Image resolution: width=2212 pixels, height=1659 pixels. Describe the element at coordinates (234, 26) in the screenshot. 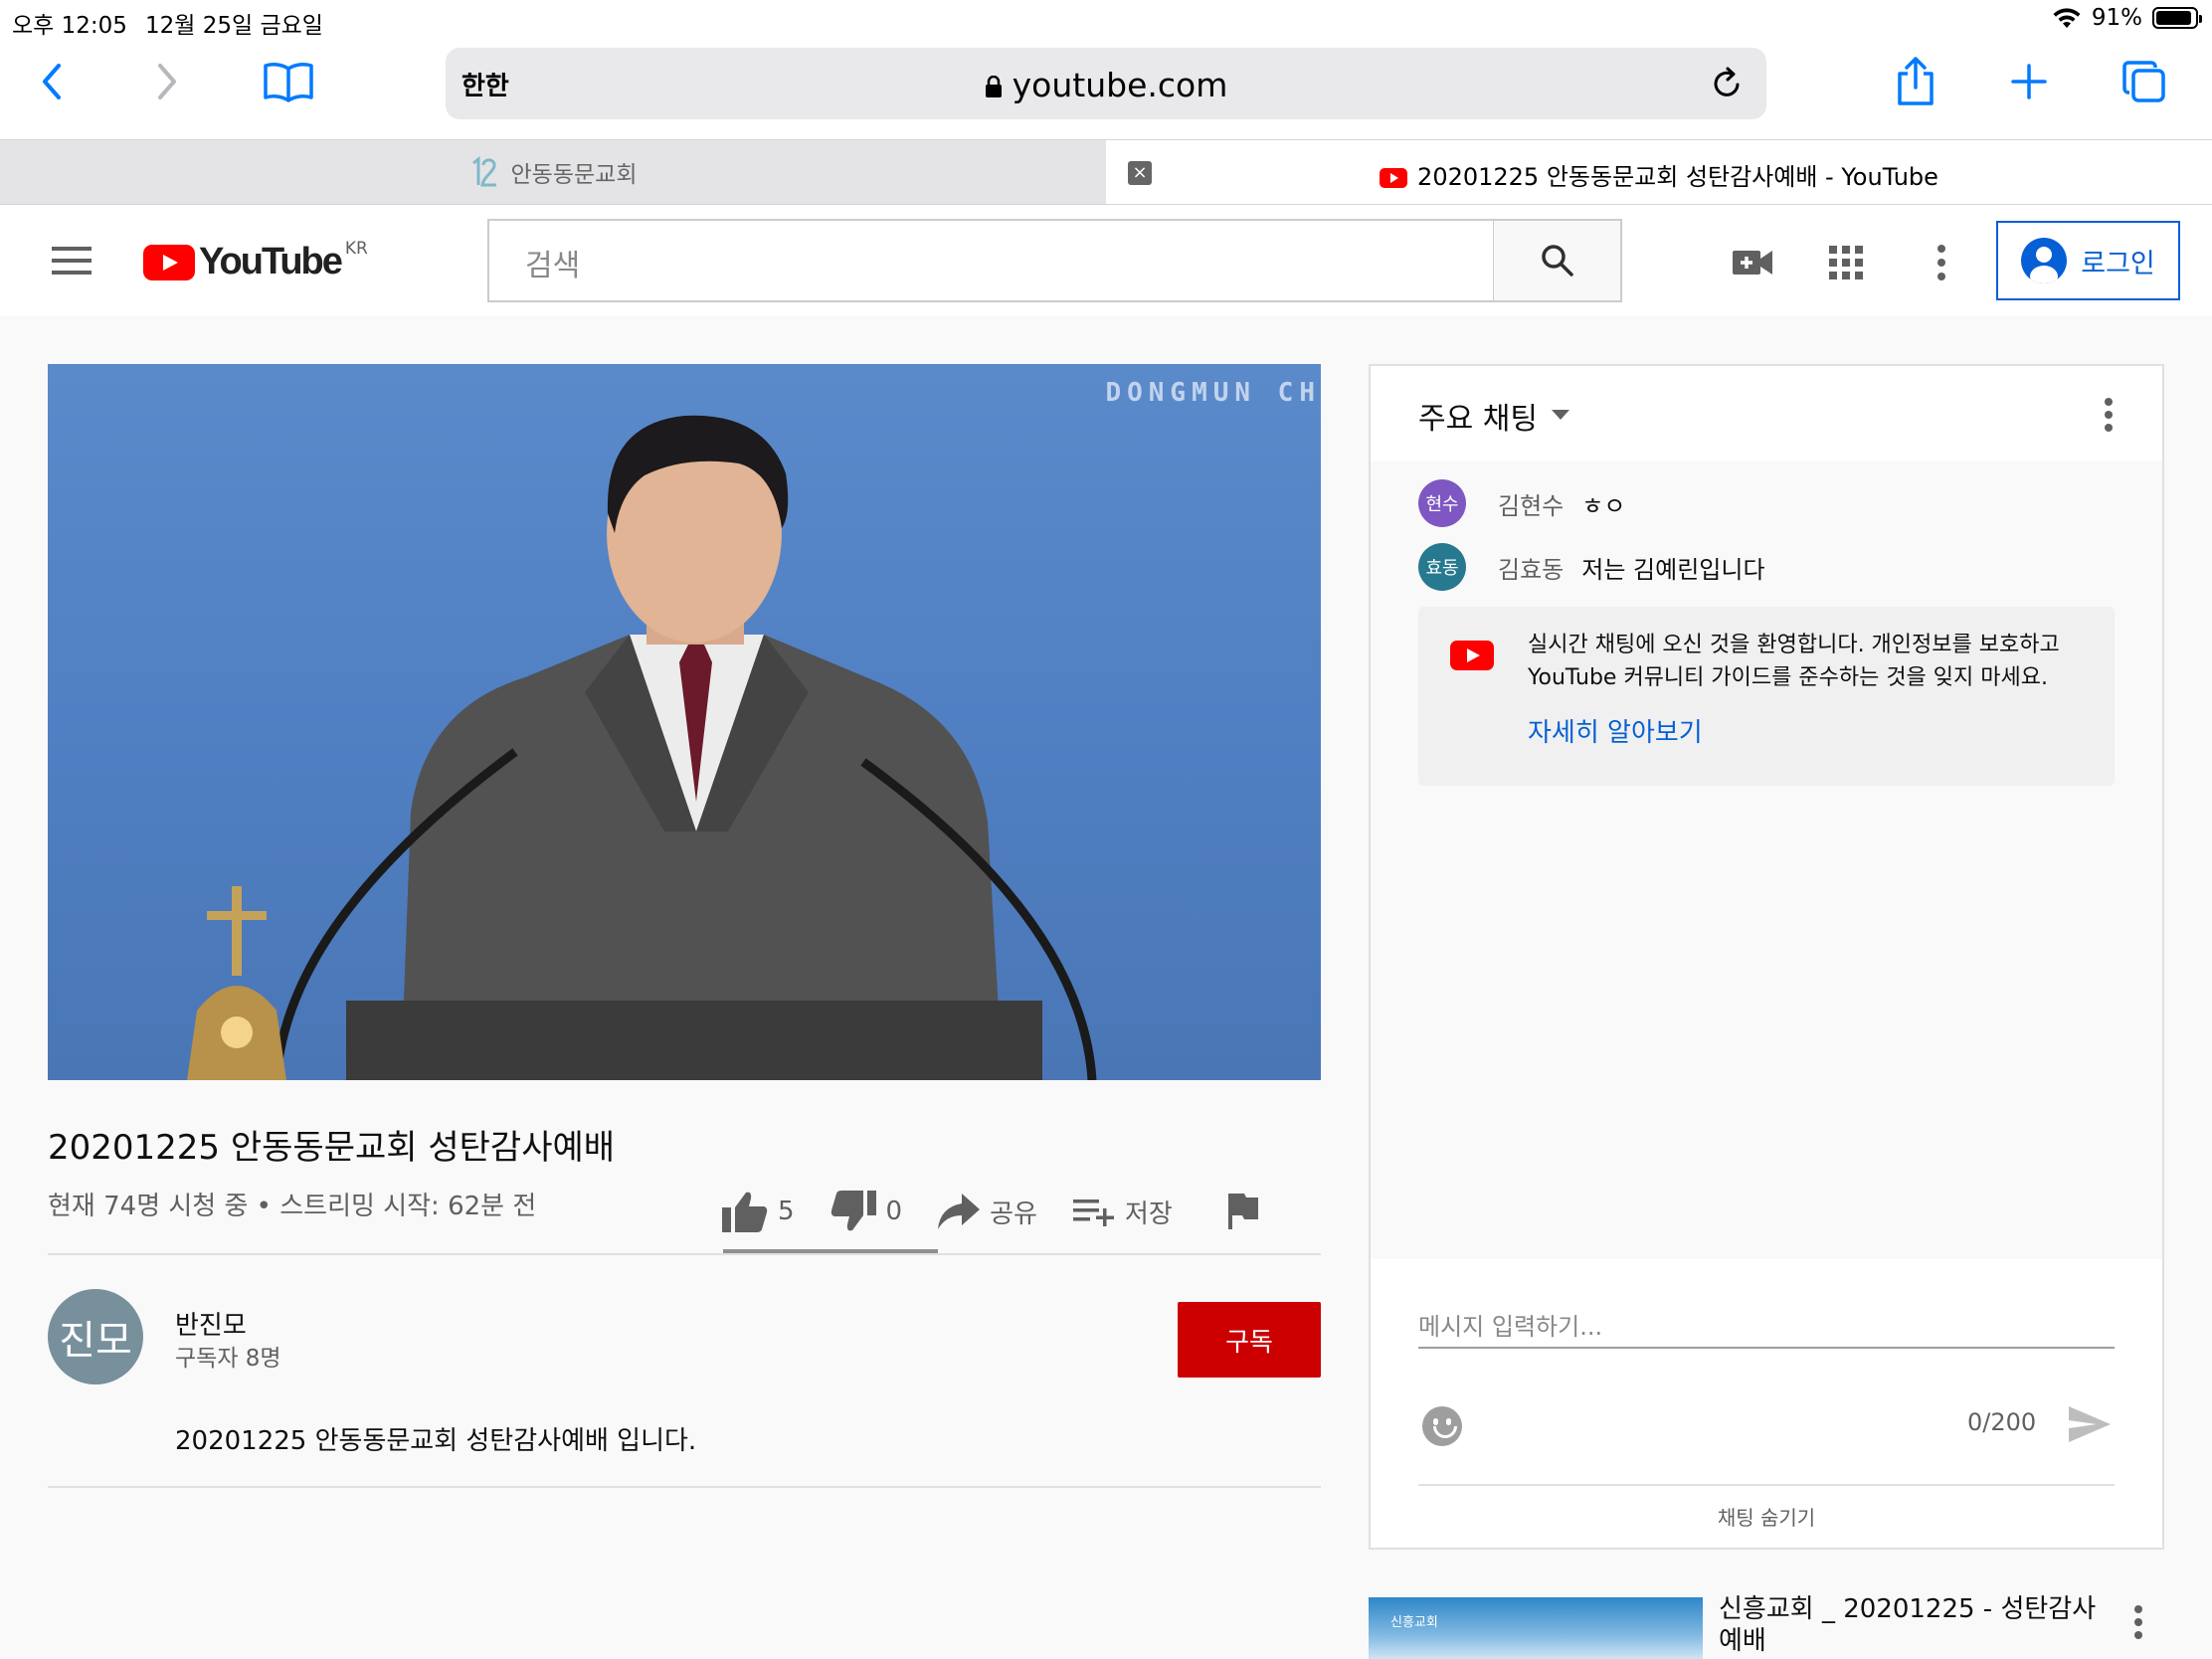

I see `status-date: 12월 25일 금요일` at that location.